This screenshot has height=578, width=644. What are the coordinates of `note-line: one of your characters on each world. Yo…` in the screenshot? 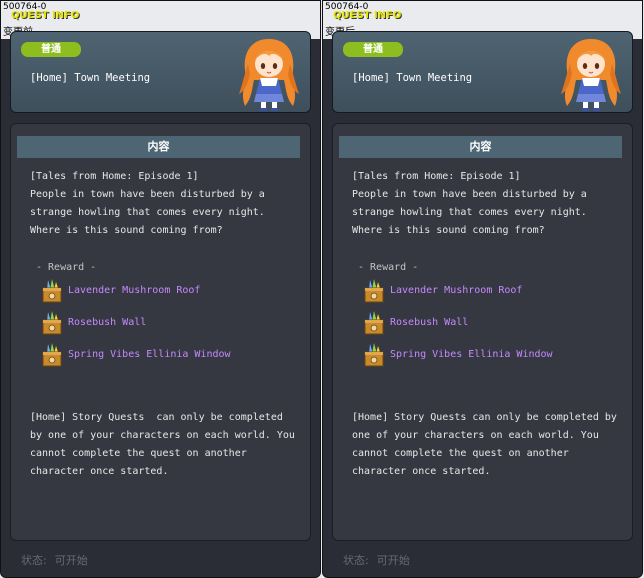 It's located at (475, 435).